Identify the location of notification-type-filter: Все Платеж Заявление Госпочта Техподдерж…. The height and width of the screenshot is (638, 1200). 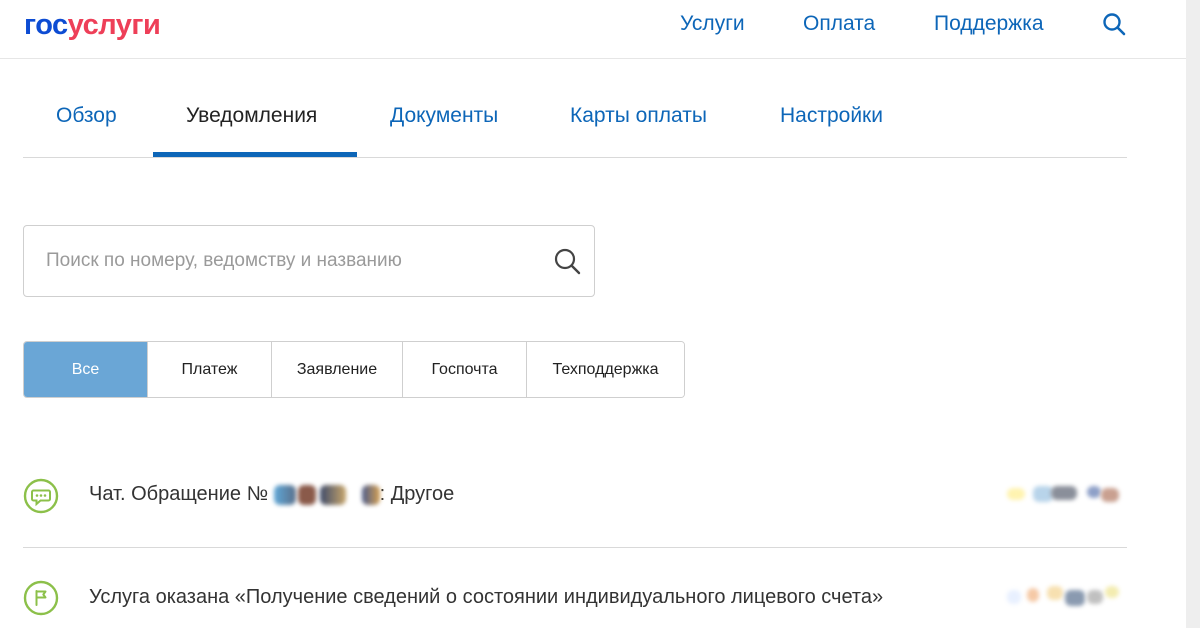
(354, 369).